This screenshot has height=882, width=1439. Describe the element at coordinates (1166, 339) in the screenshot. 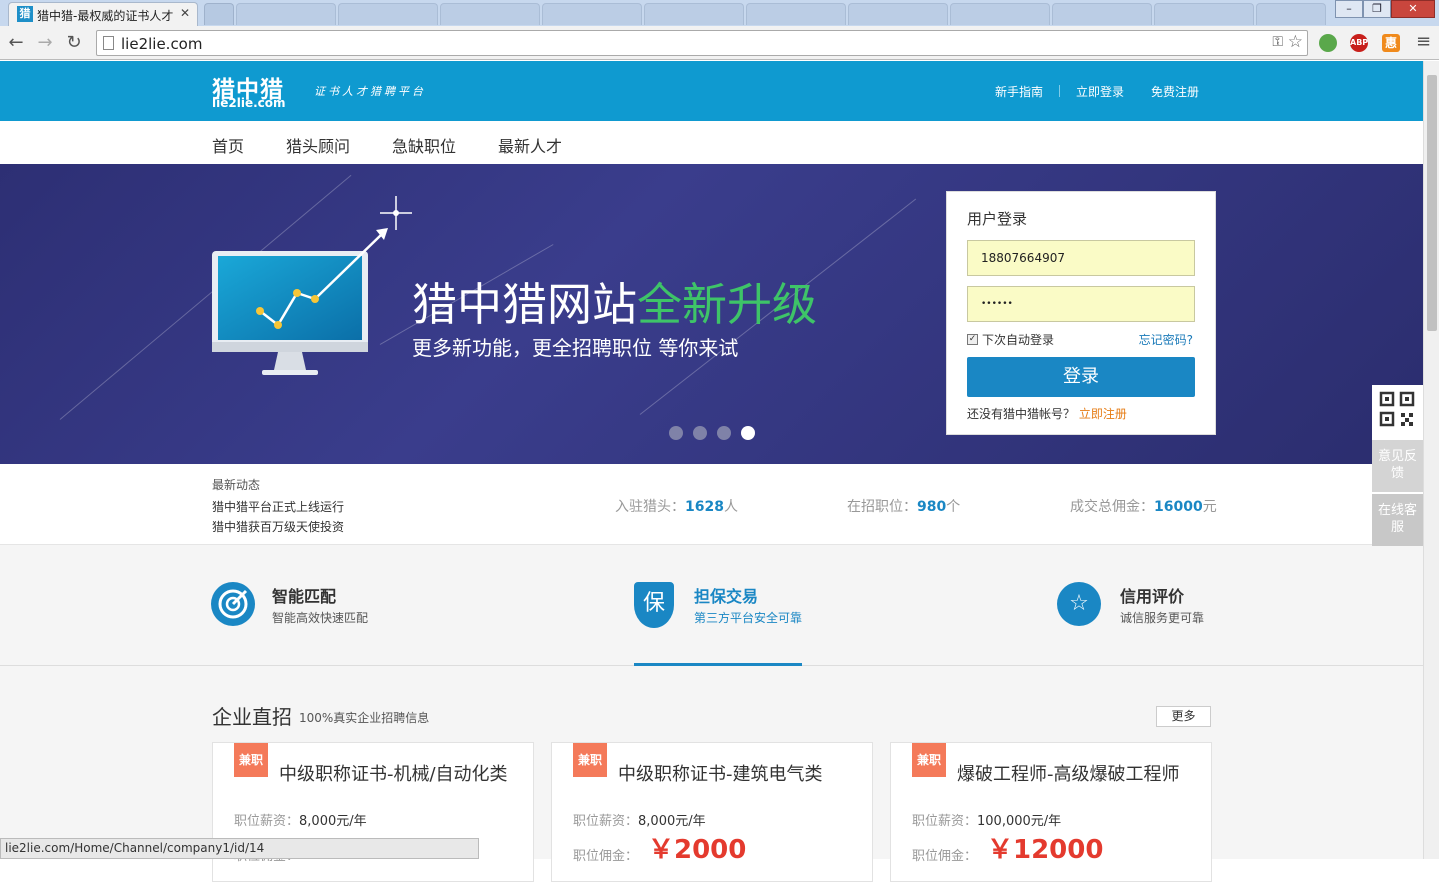

I see `forgot-password-link: 忘记密码?` at that location.